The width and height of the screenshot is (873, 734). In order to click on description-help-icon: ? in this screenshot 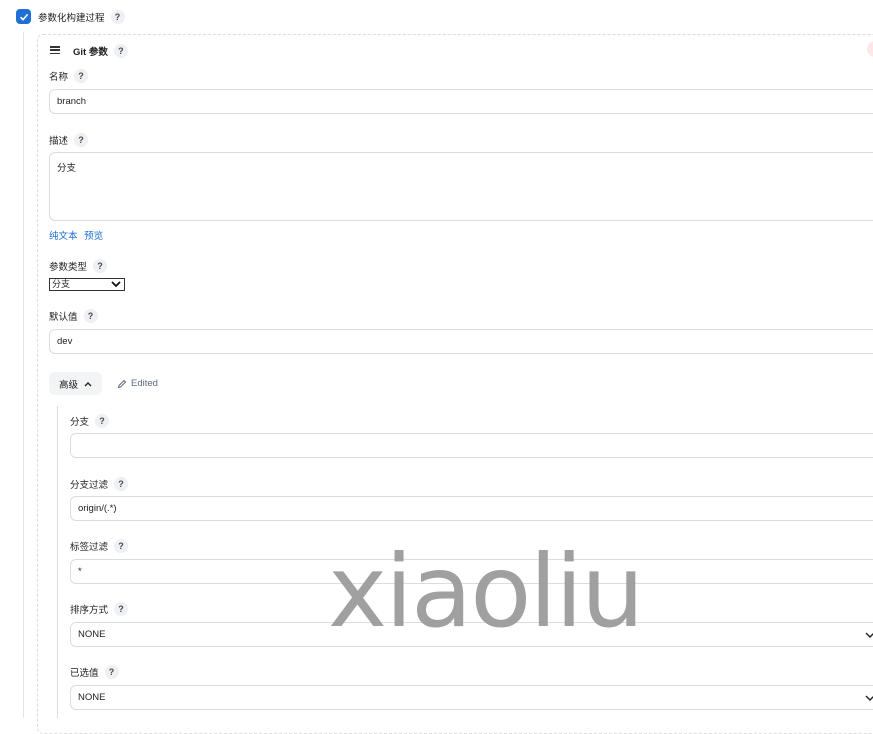, I will do `click(81, 140)`.